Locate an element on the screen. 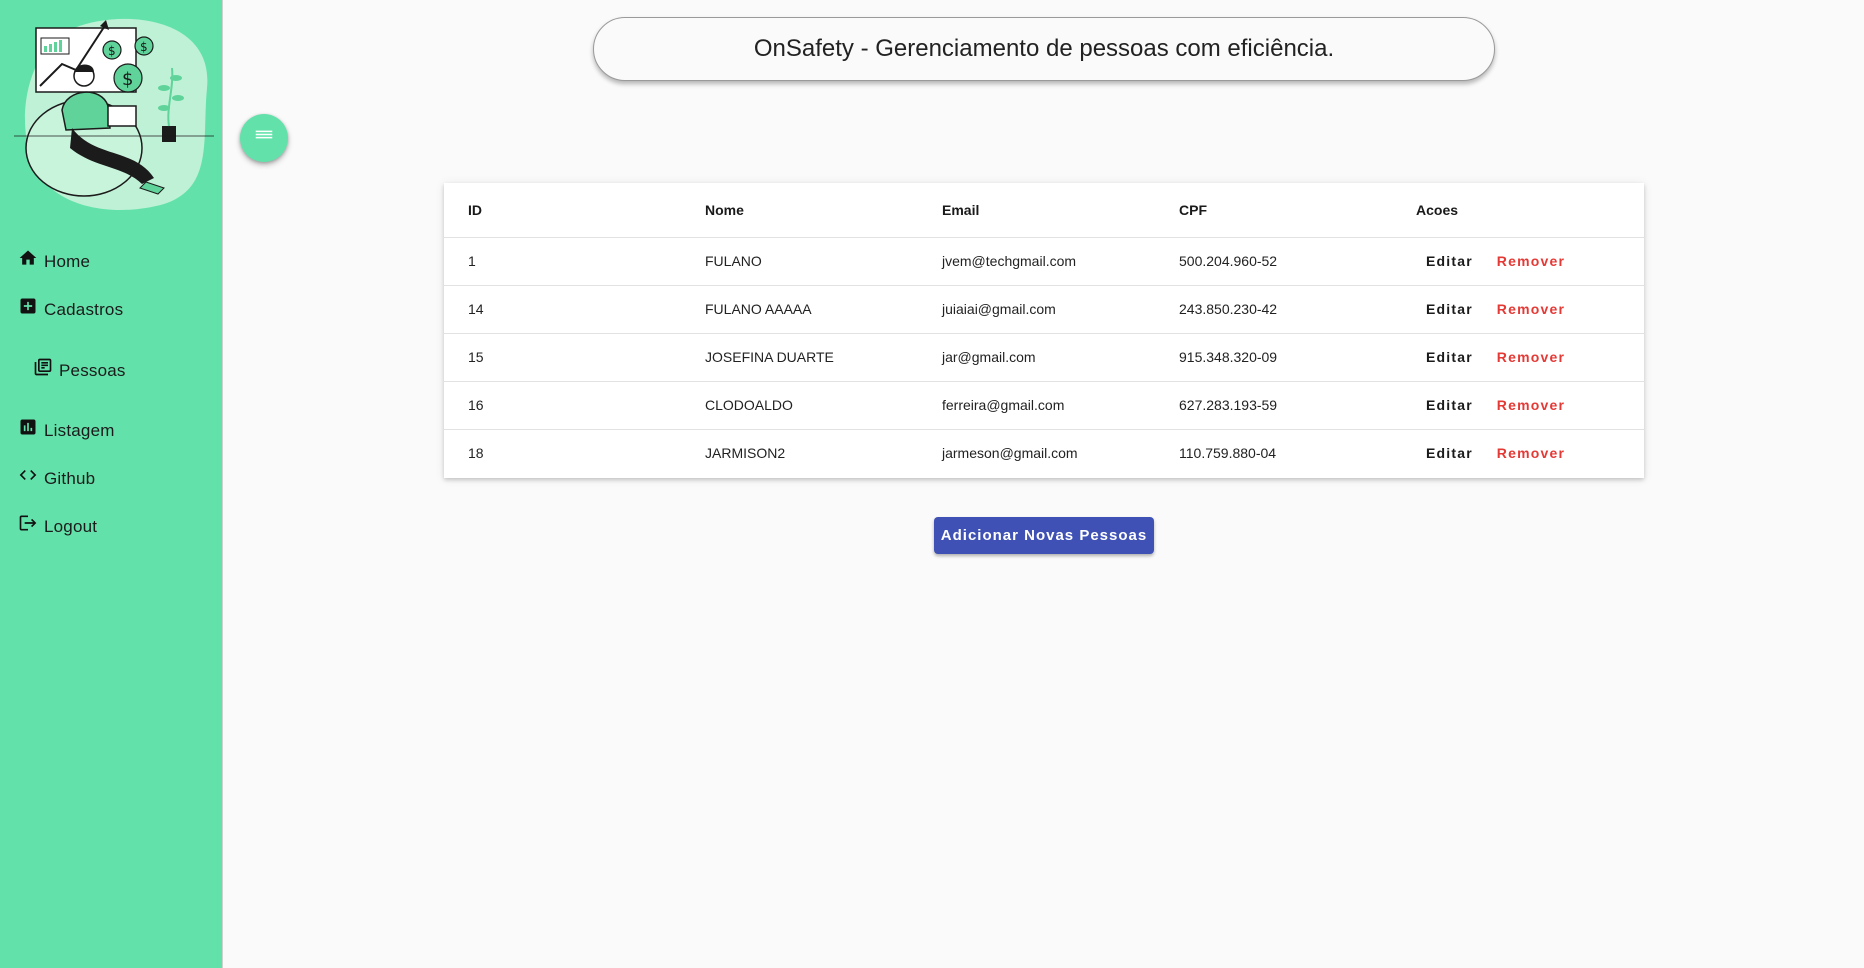 The width and height of the screenshot is (1864, 968). sidebar-item-label: Cadastros is located at coordinates (84, 309).